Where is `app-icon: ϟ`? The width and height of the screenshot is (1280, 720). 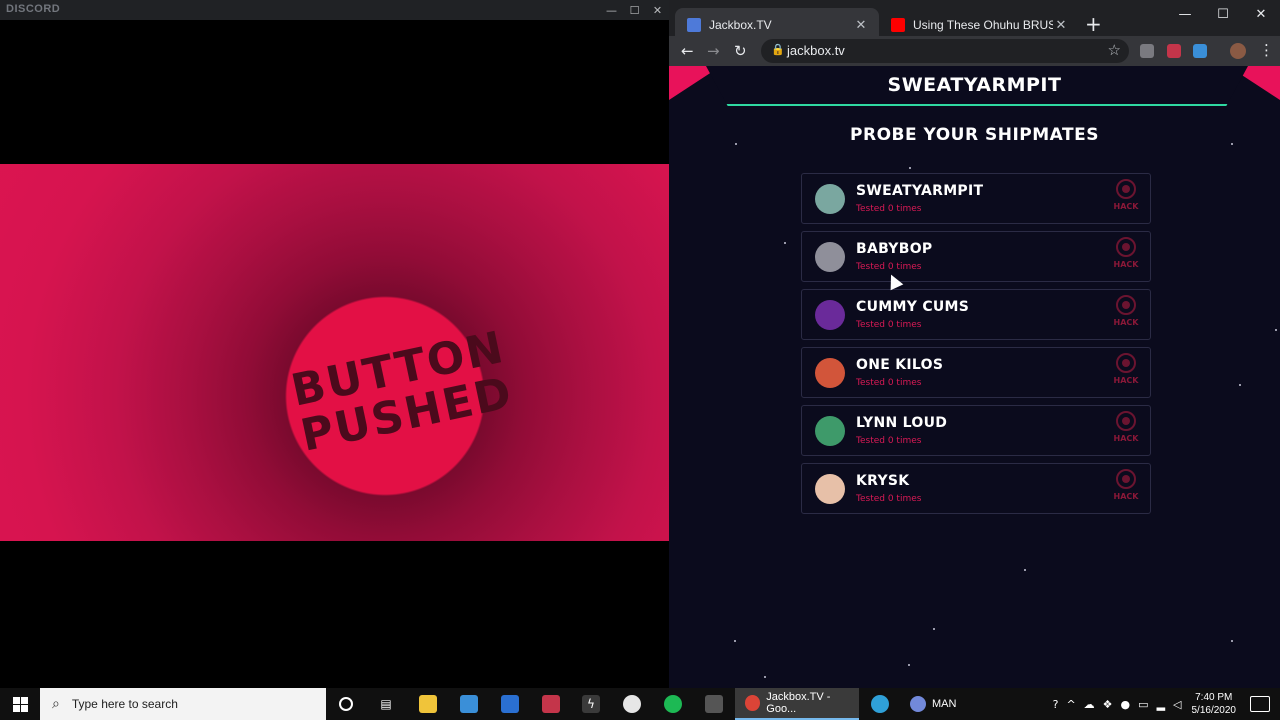
app-icon: ϟ is located at coordinates (591, 704).